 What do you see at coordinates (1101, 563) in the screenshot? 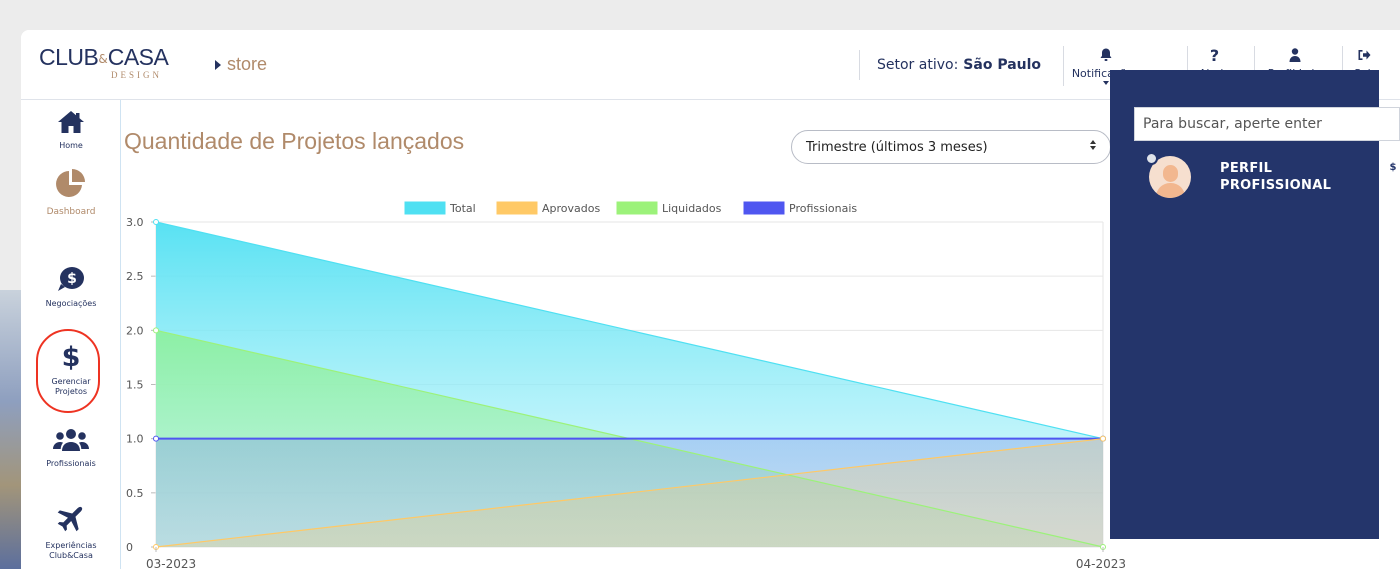
I see `x-tick-label: 04-2023` at bounding box center [1101, 563].